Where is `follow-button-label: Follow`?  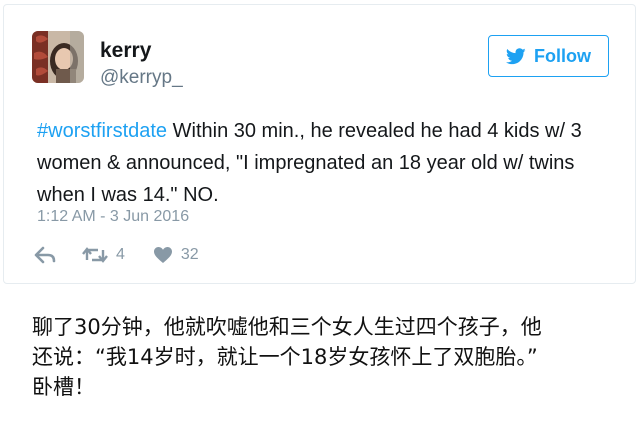
follow-button-label: Follow is located at coordinates (562, 55).